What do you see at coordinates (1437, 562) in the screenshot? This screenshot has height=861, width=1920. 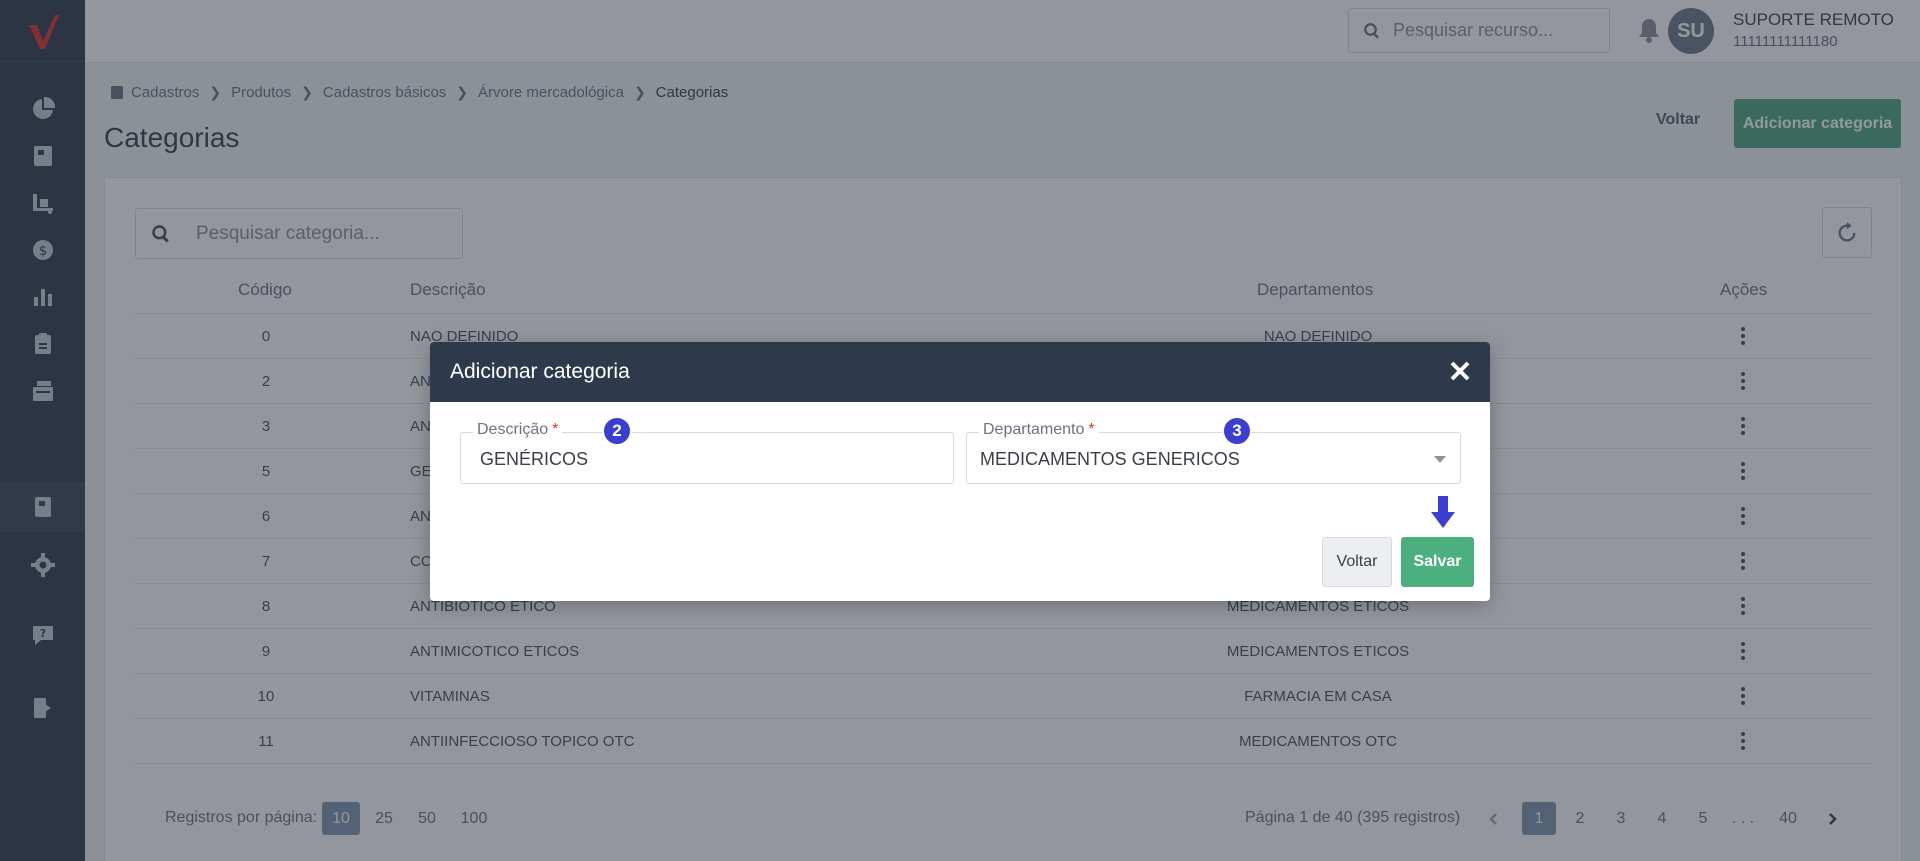 I see `save-button: Salvar` at bounding box center [1437, 562].